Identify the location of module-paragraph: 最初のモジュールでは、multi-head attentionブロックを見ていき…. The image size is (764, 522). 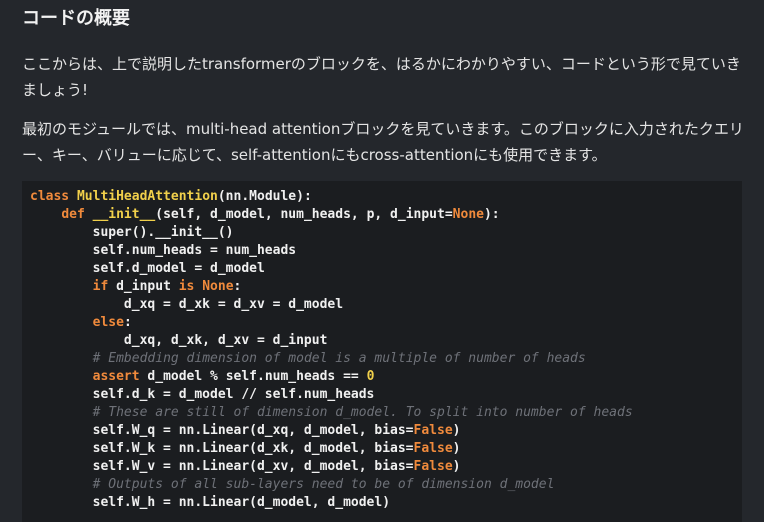
(383, 142).